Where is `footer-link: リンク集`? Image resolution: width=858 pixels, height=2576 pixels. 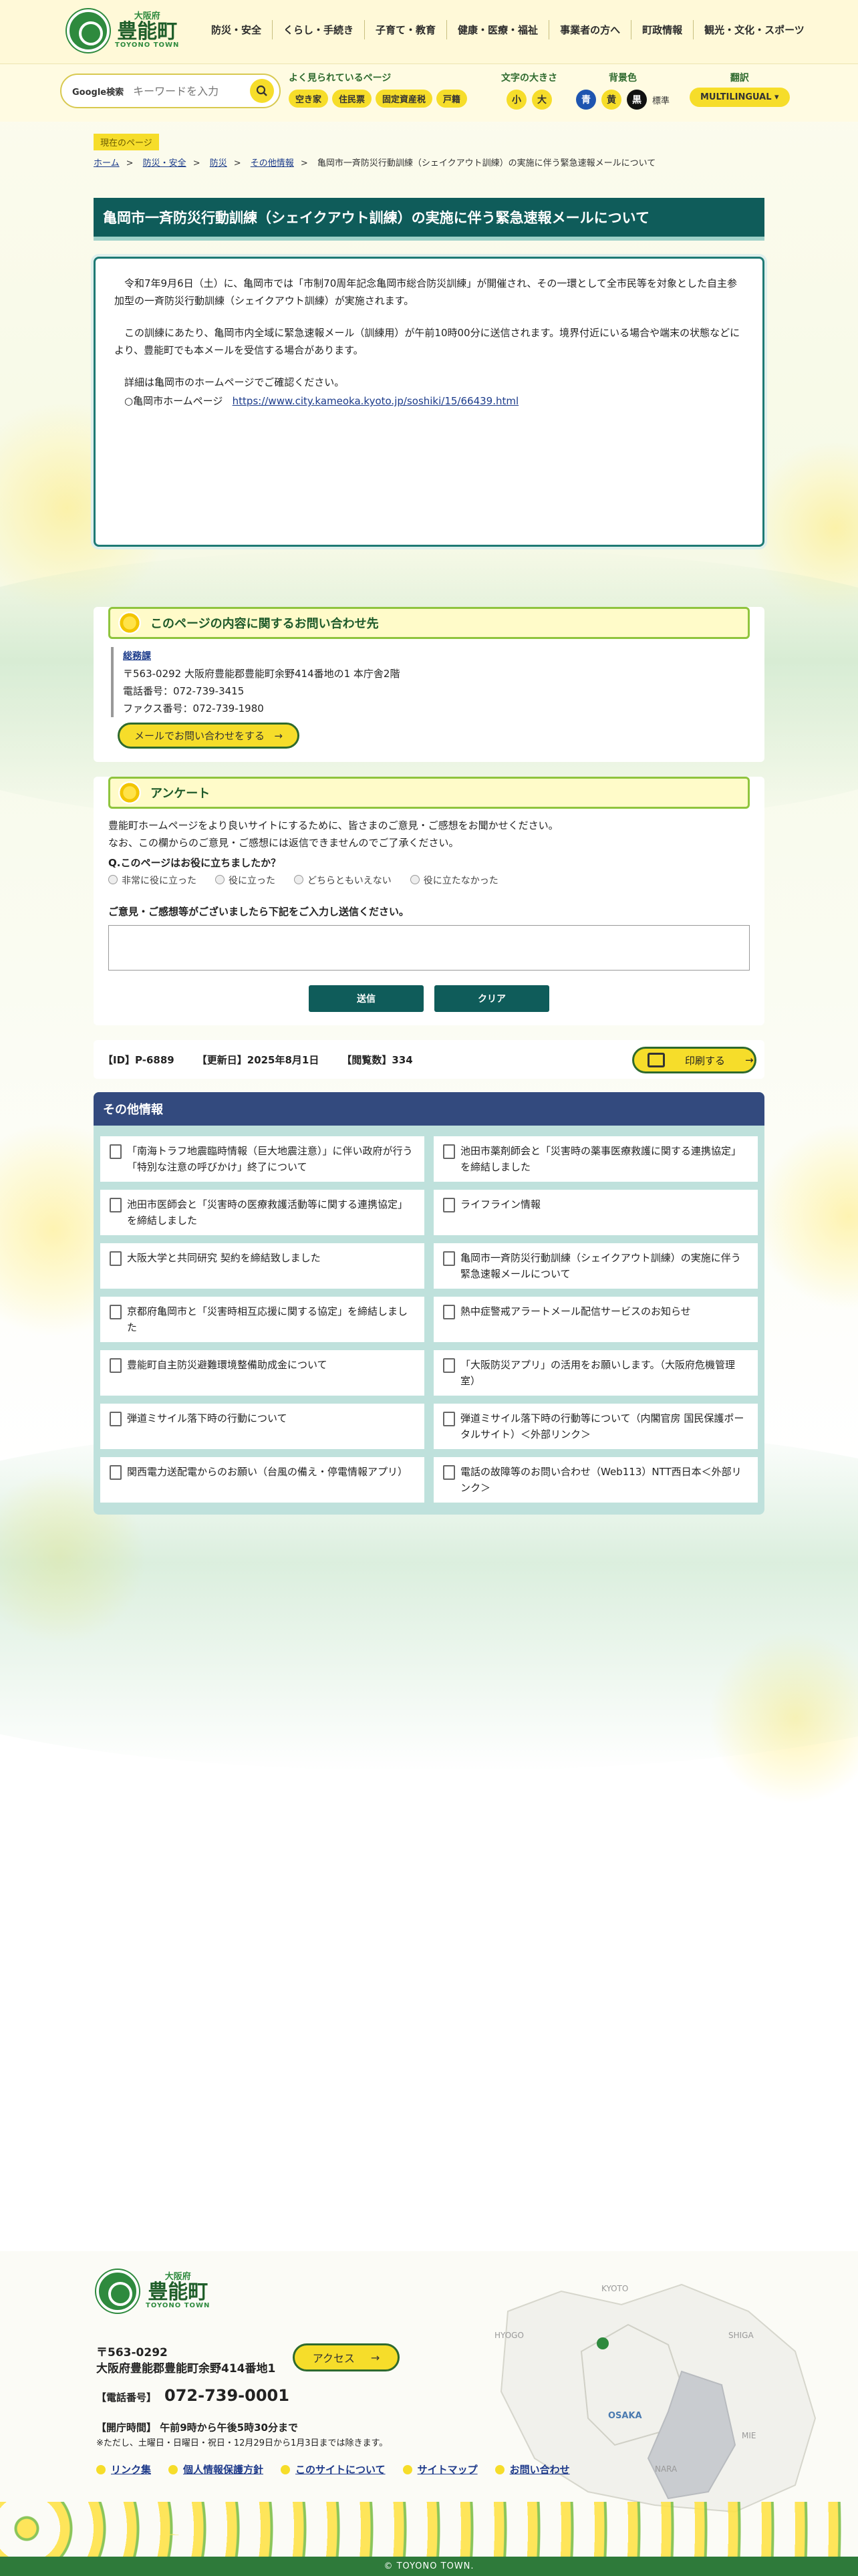 footer-link: リンク集 is located at coordinates (123, 2469).